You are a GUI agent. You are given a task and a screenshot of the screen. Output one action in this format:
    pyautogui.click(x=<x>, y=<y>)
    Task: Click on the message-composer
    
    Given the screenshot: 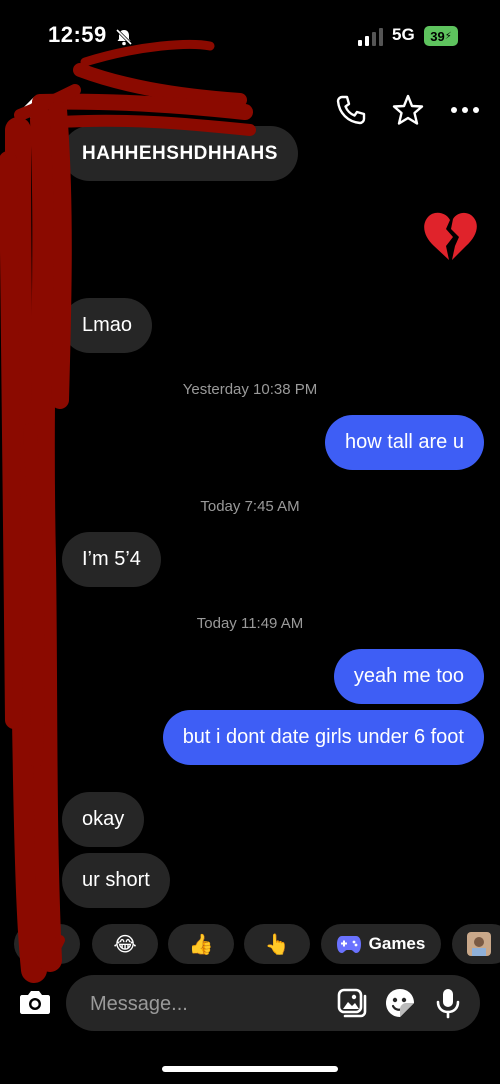 What is the action you would take?
    pyautogui.click(x=273, y=1004)
    